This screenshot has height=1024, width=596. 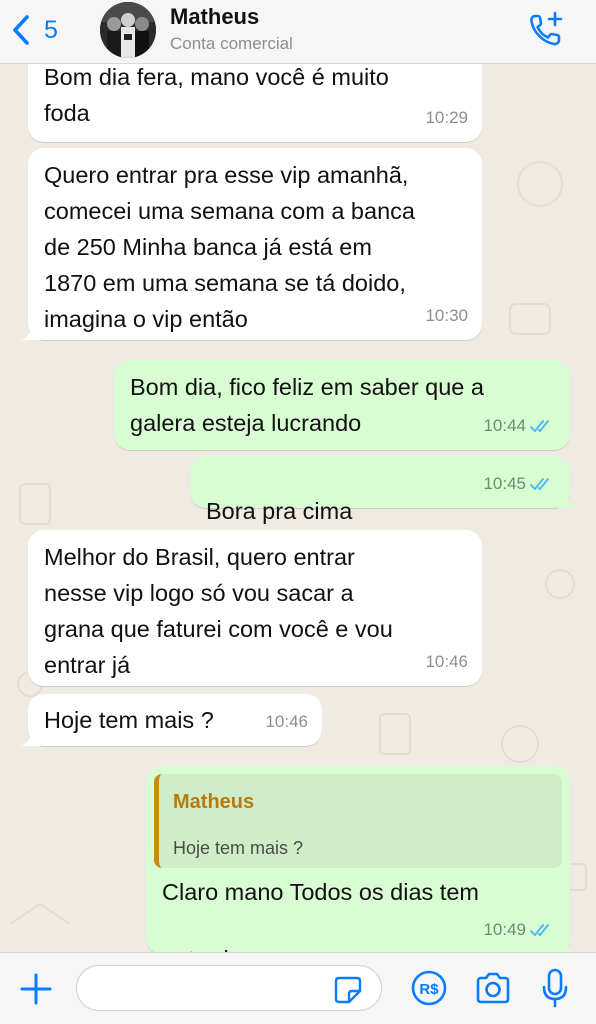 I want to click on message-time: 10:45, so click(x=504, y=483).